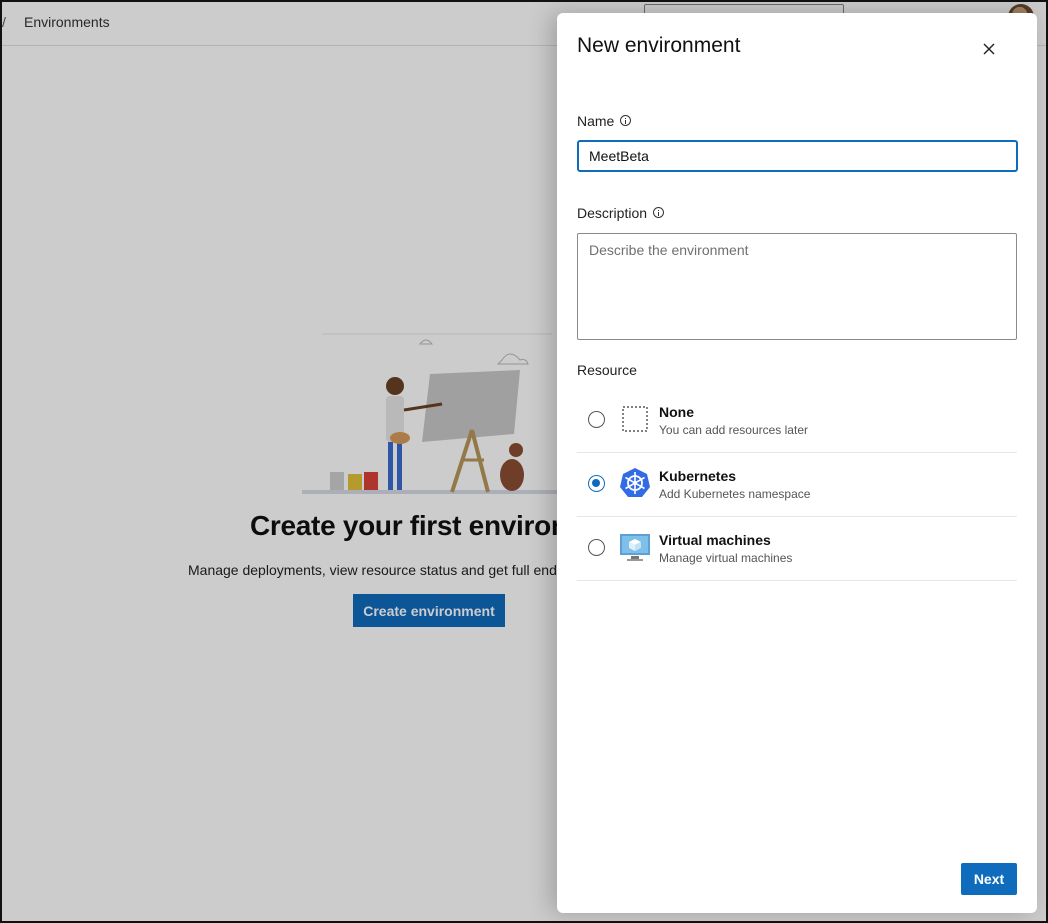 This screenshot has height=923, width=1048. Describe the element at coordinates (596, 483) in the screenshot. I see `radio-kubernetes` at that location.